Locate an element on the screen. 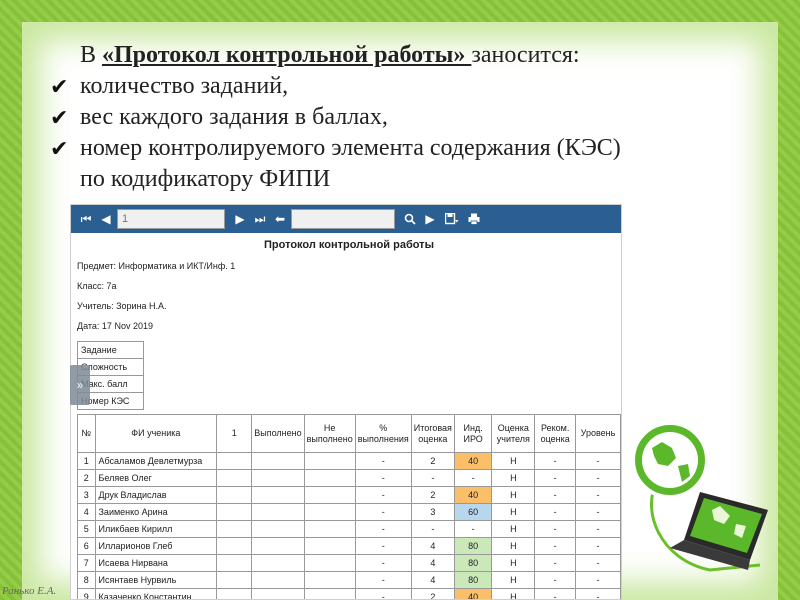 The width and height of the screenshot is (800, 600). params-row: Задание is located at coordinates (110, 350).